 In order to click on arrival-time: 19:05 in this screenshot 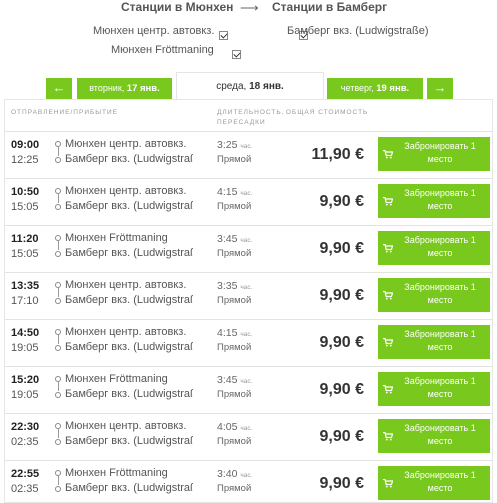, I will do `click(25, 348)`.